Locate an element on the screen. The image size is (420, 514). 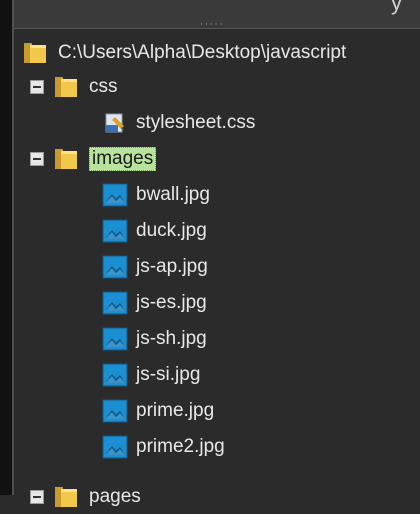
tree-item-label: prime2.jpg is located at coordinates (180, 446).